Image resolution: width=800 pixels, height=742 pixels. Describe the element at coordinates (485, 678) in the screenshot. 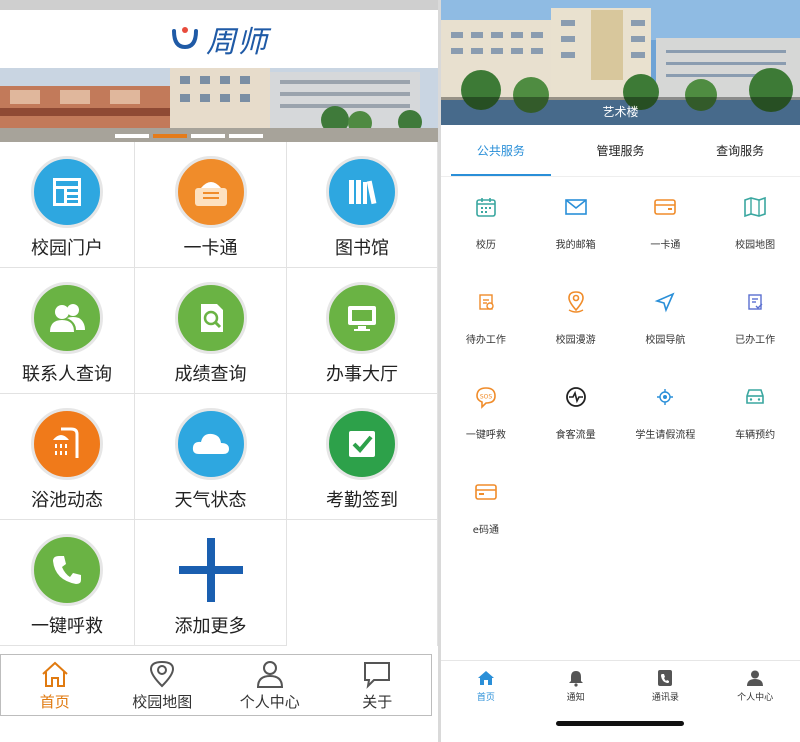

I see `home-icon` at that location.